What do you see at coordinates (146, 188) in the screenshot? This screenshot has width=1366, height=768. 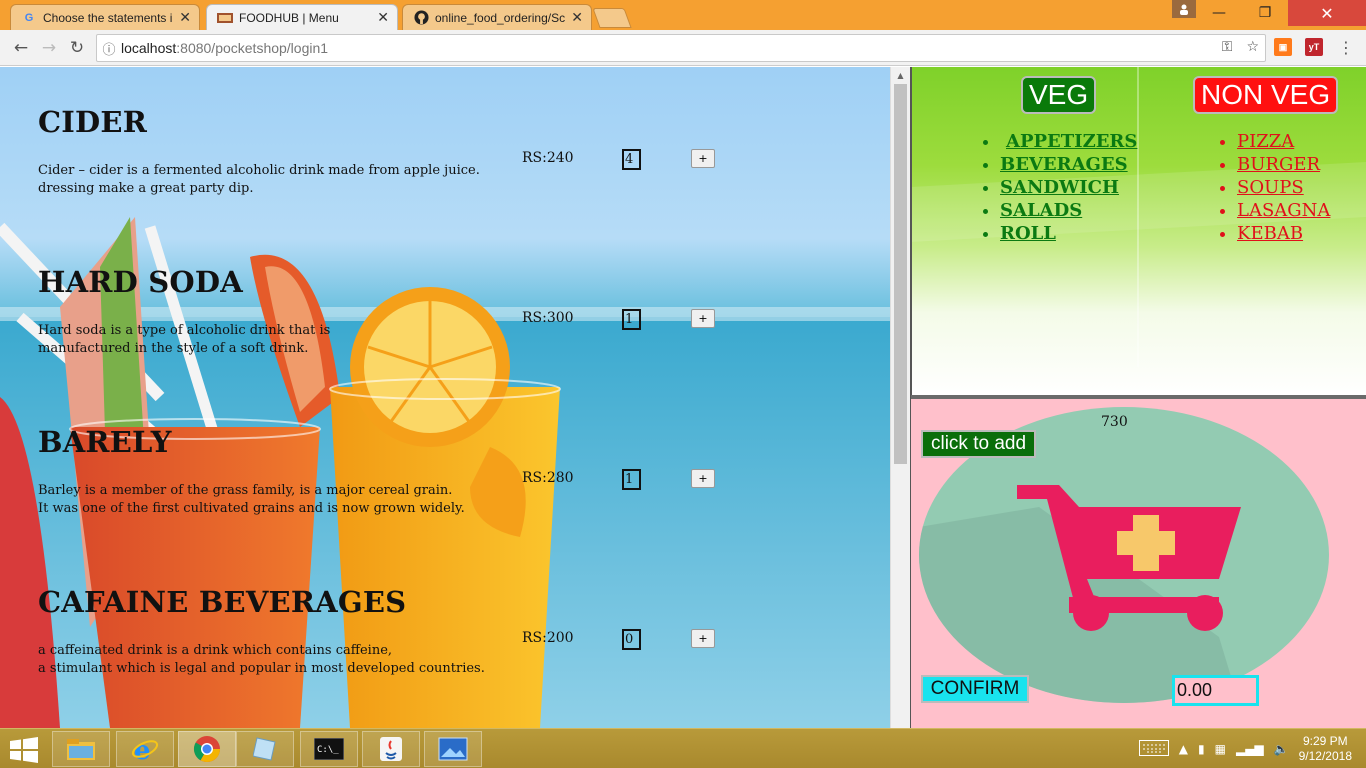 I see `description-line: dressing make a great party dip.` at bounding box center [146, 188].